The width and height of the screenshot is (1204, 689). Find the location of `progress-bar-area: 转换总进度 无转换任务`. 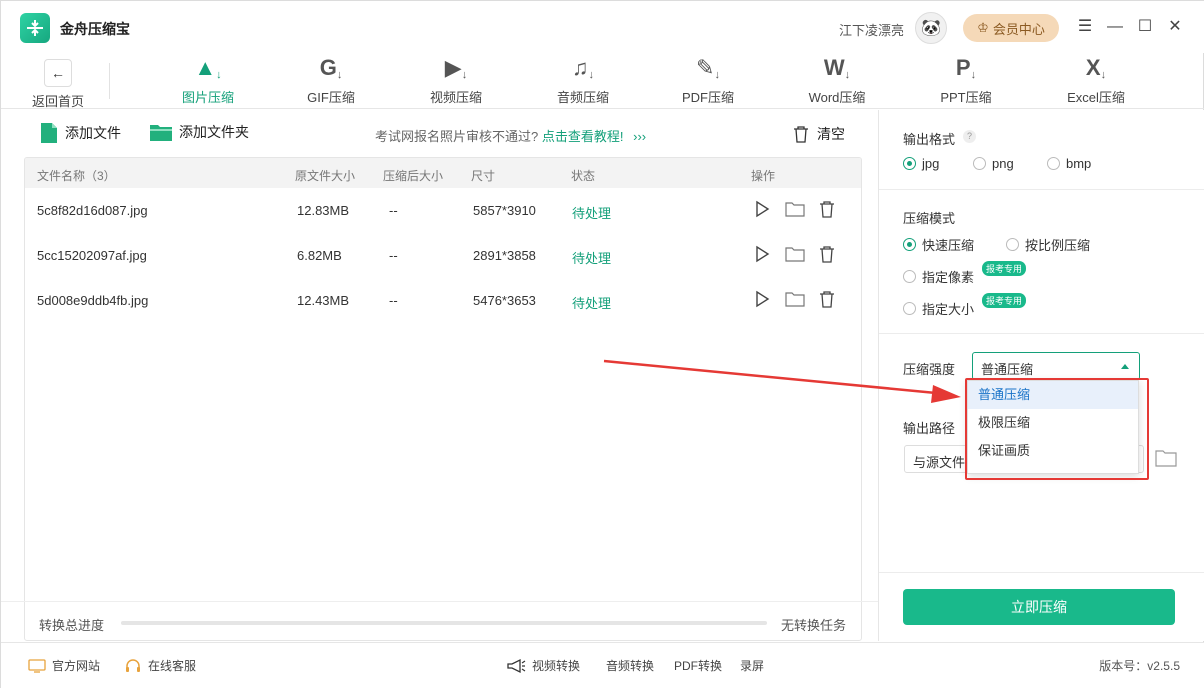

progress-bar-area: 转换总进度 无转换任务 is located at coordinates (439, 621).